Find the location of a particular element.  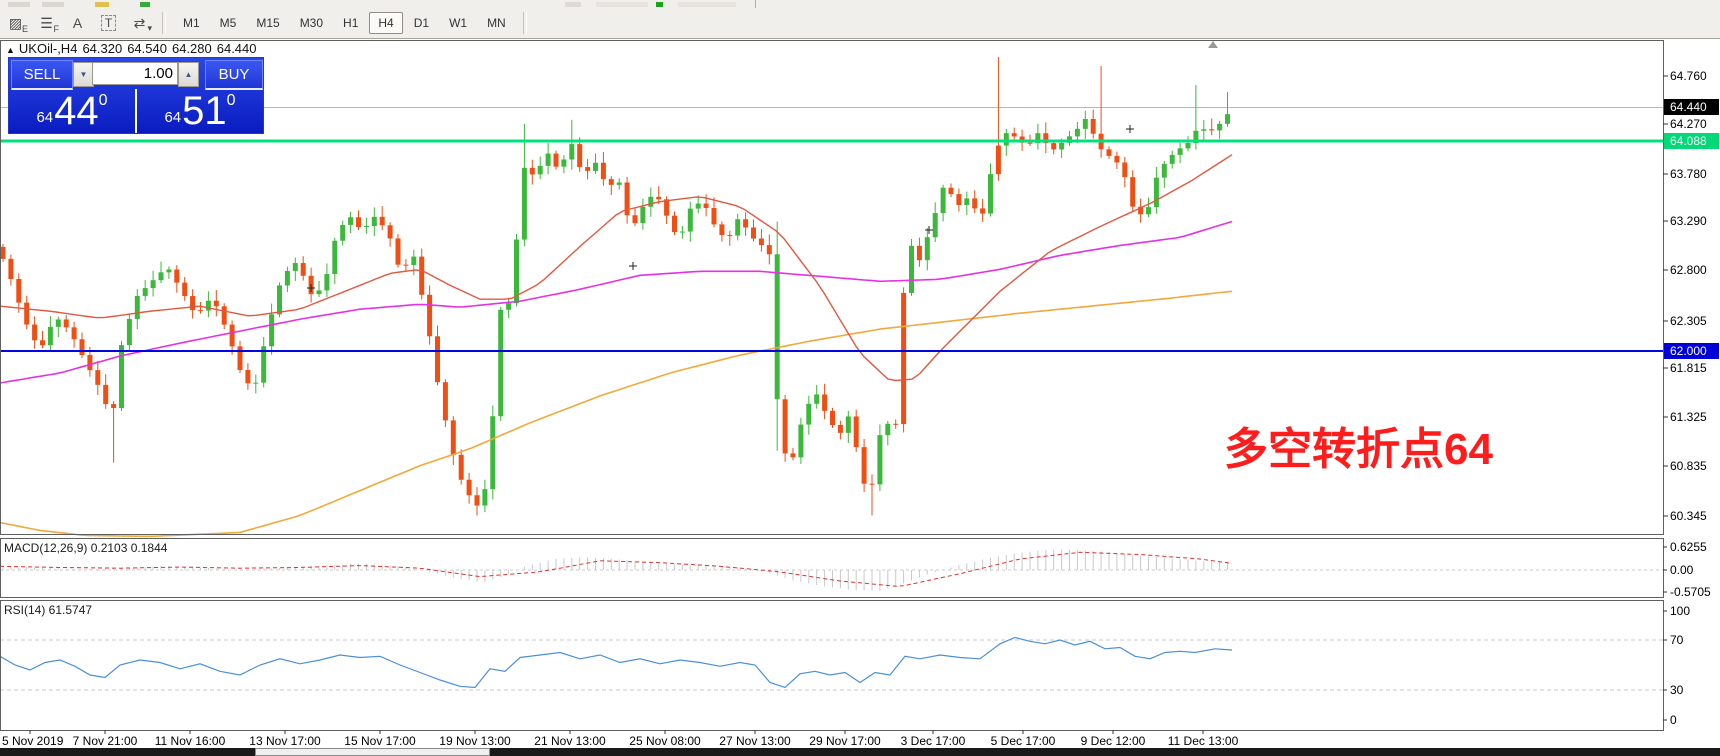

hline-price-badge-64088-label: 64.088 is located at coordinates (1688, 141).